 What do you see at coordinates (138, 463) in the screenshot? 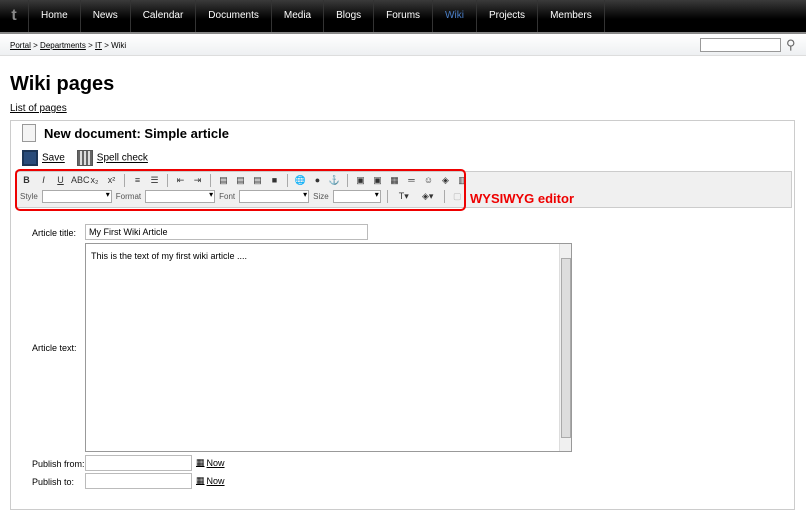
I see `publish-from-input` at bounding box center [138, 463].